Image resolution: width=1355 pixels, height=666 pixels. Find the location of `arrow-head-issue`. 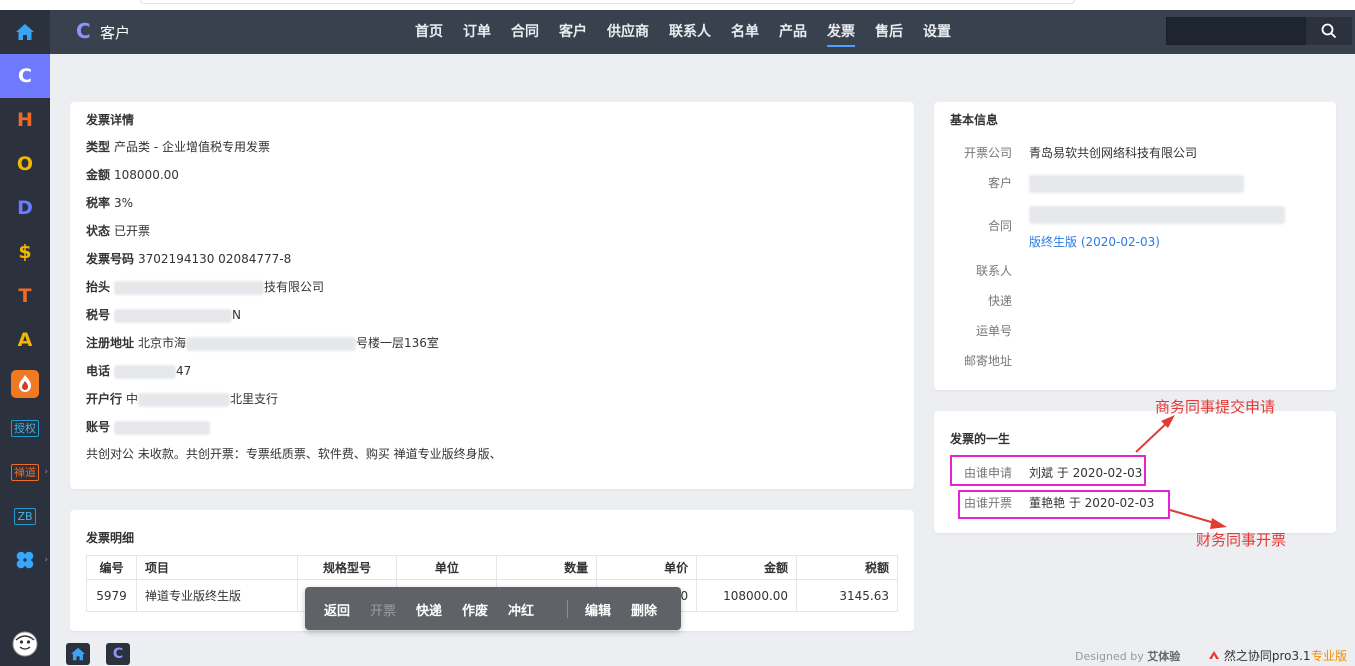

arrow-head-issue is located at coordinates (1218, 523).